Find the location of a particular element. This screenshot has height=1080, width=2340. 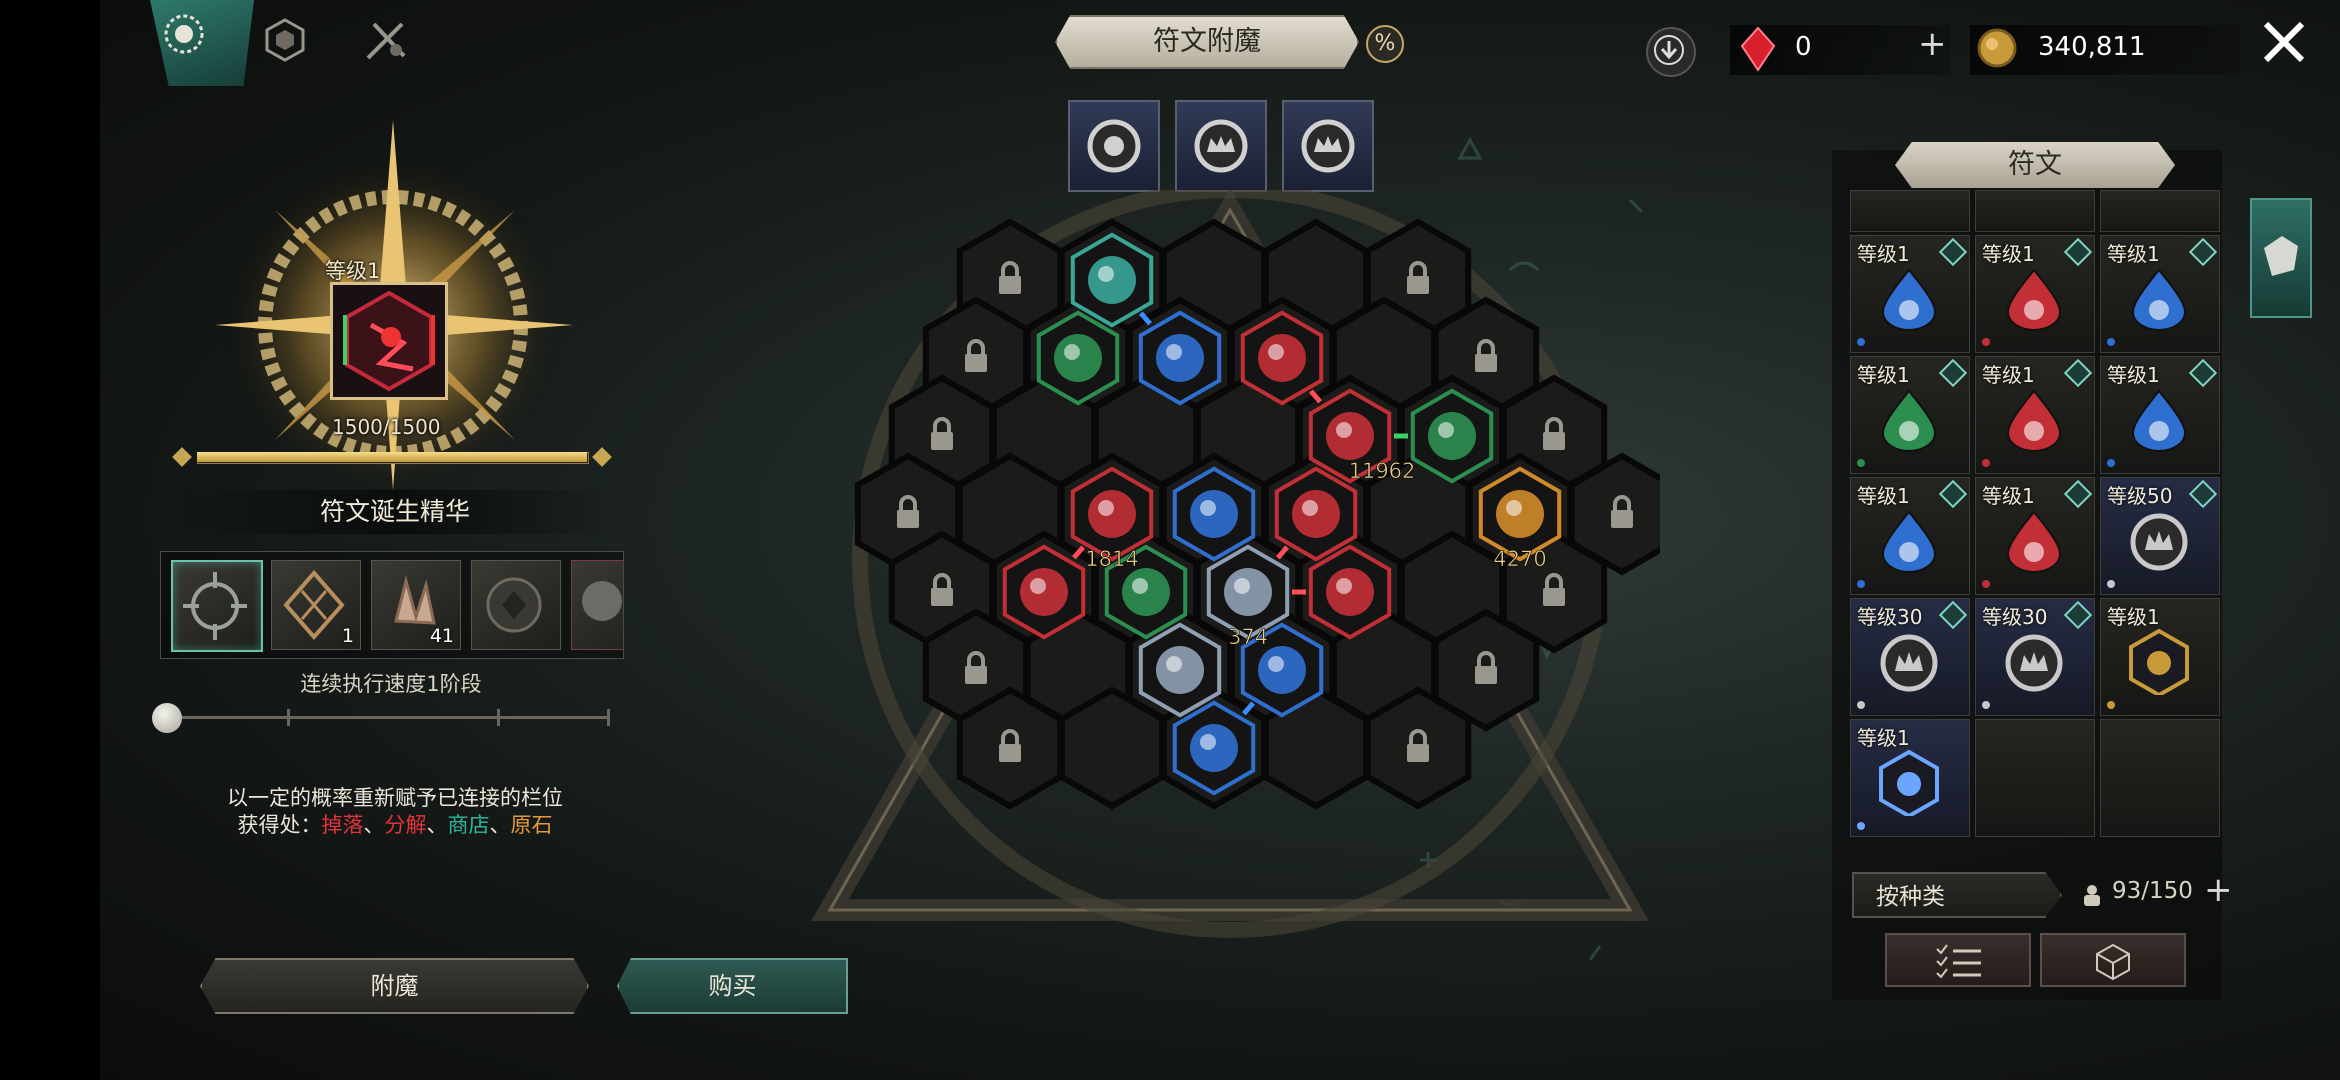

slider-knob is located at coordinates (167, 718).